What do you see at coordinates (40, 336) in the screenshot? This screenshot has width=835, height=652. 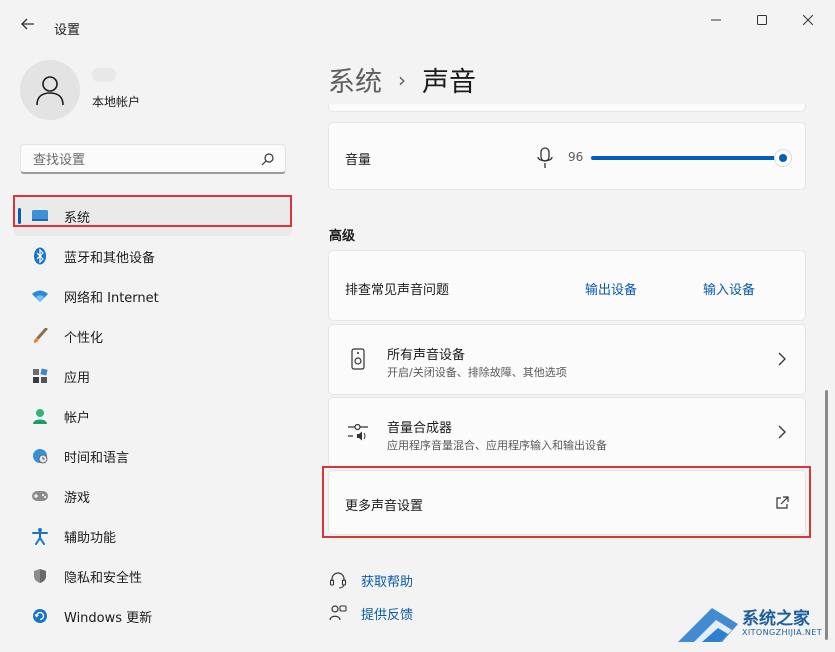 I see `brush-icon` at bounding box center [40, 336].